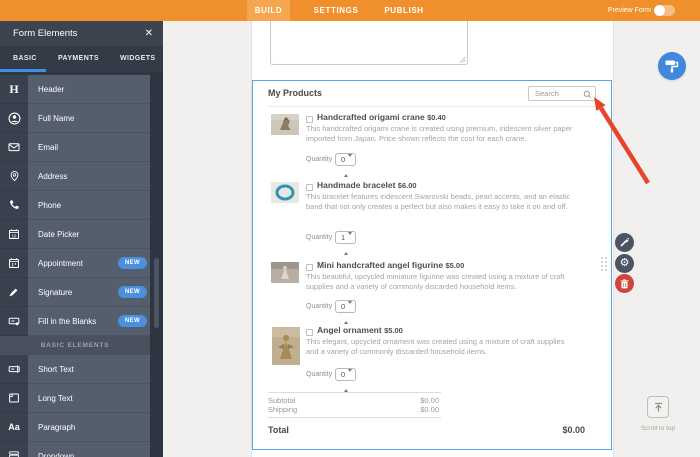 This screenshot has height=457, width=700. Describe the element at coordinates (436, 117) in the screenshot. I see `product-price: $0.40` at that location.